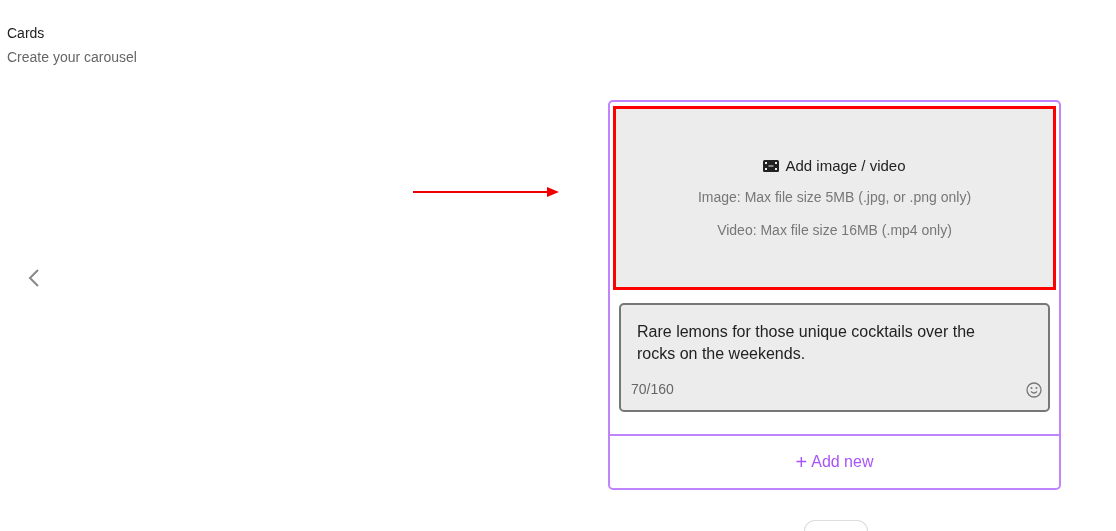 The width and height of the screenshot is (1116, 531). I want to click on message-text: Rare lemons for those unique cocktails over the rocks on the weekends., so click(806, 343).